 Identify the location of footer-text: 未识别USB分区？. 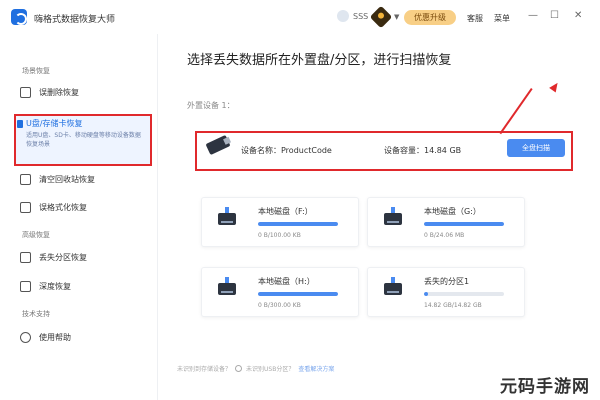
(270, 369).